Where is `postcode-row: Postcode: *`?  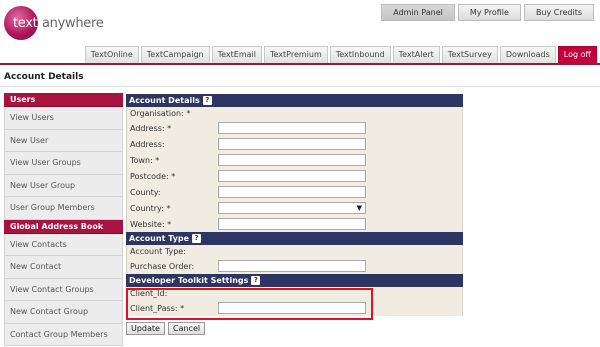
postcode-row: Postcode: * is located at coordinates (294, 176).